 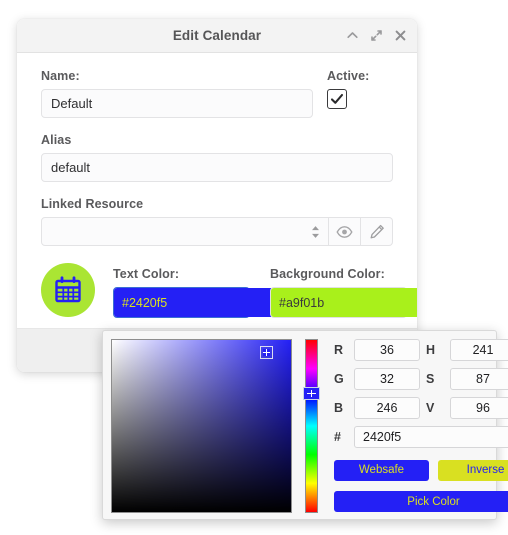 I want to click on expand-arrows-icon, so click(x=376, y=35).